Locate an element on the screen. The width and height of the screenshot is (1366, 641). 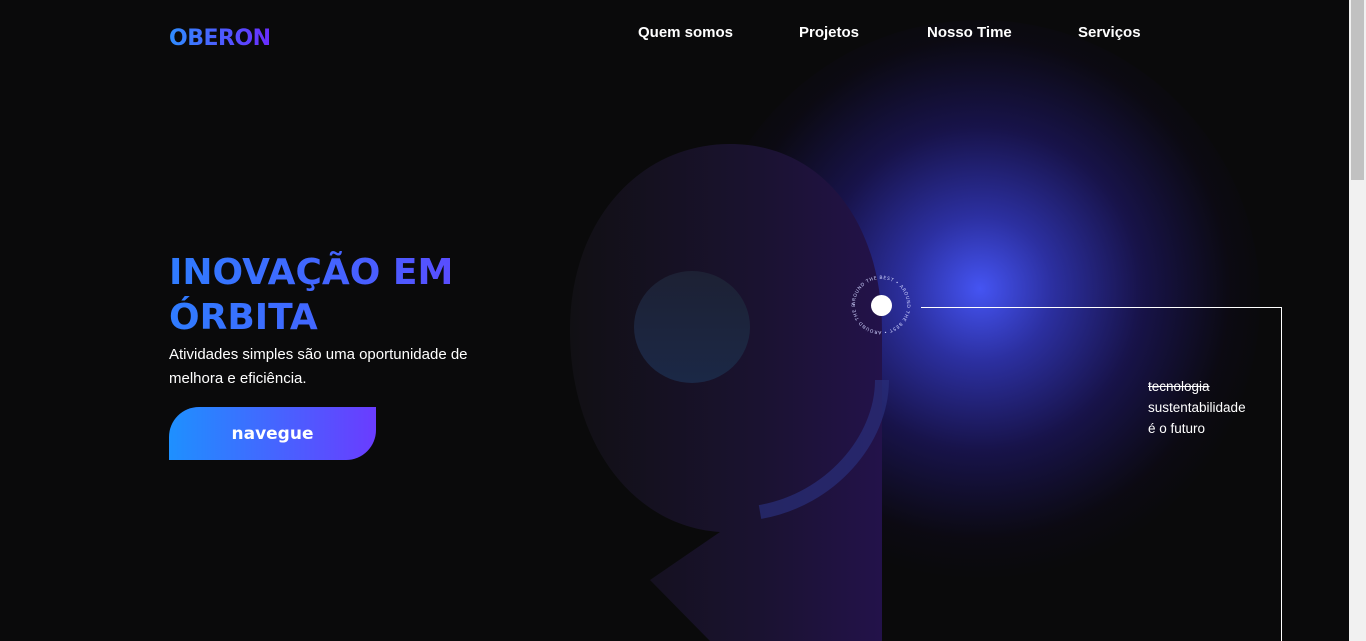
tagline-struck-word: tecnologia is located at coordinates (1179, 386).